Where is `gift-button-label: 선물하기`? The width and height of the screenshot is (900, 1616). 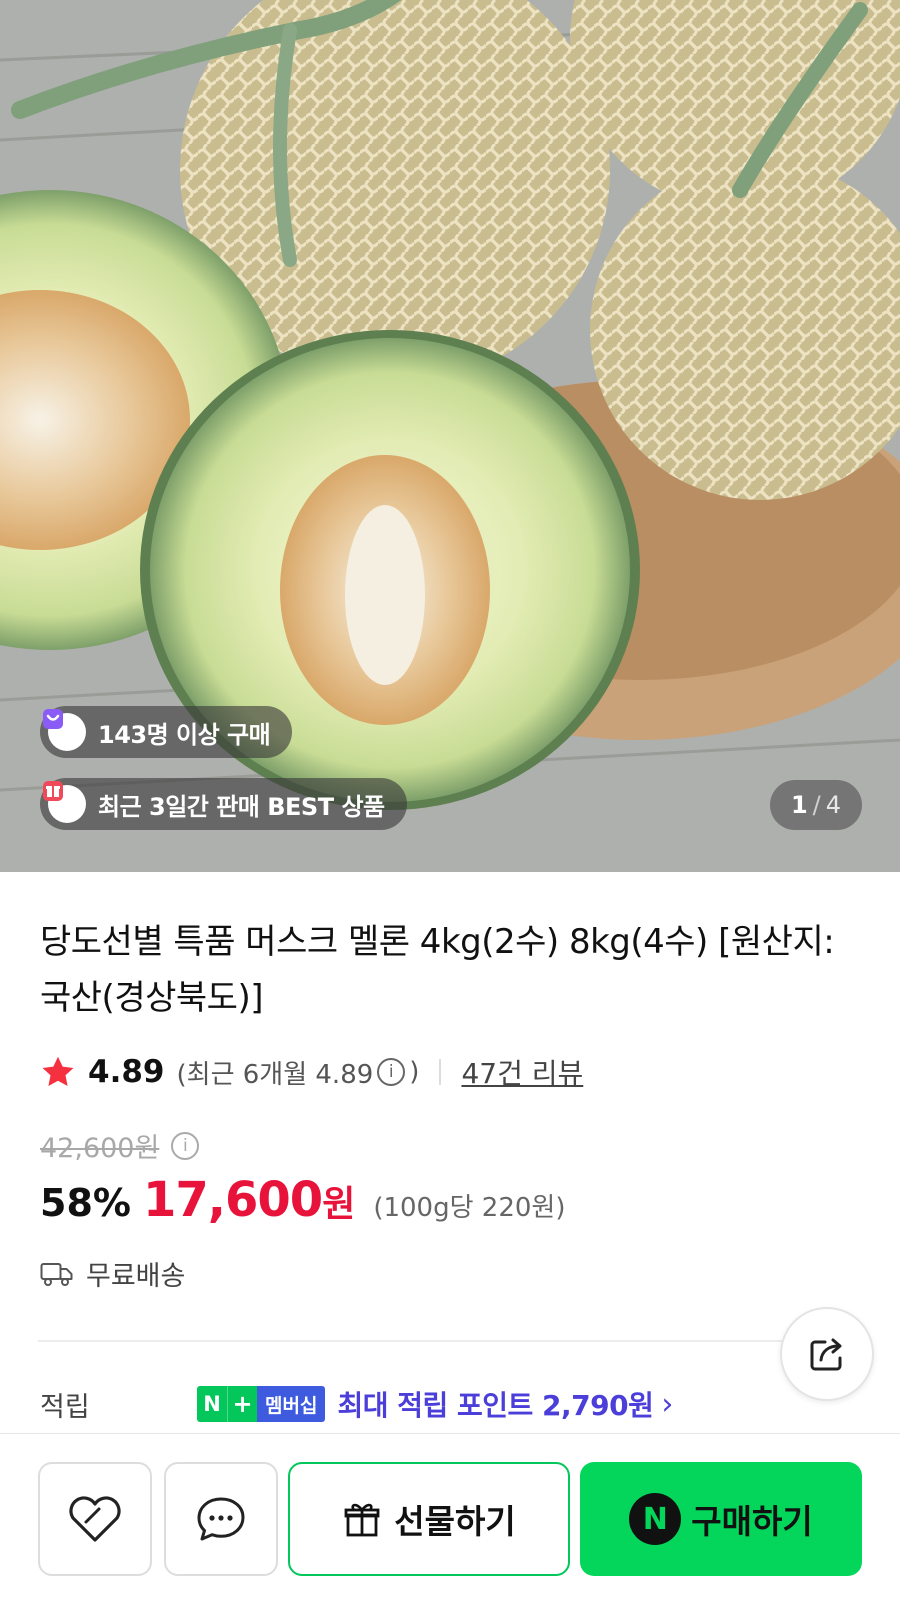
gift-button-label: 선물하기 is located at coordinates (455, 1521).